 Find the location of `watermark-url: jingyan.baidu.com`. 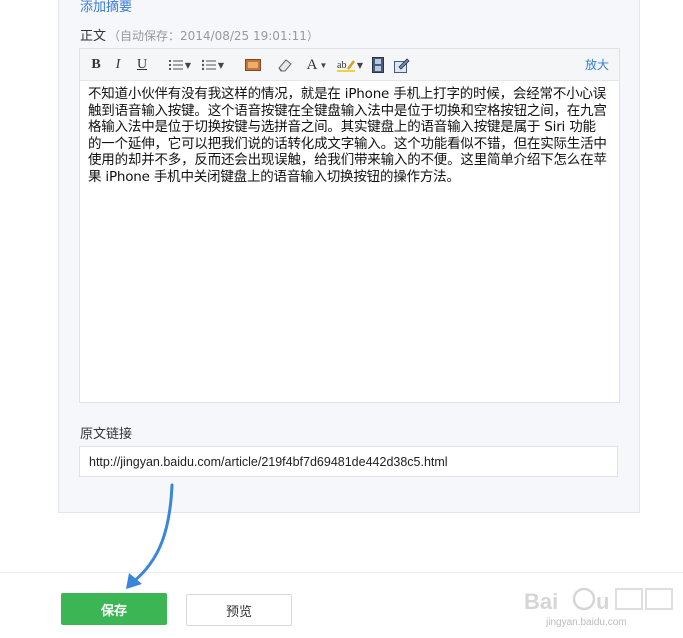

watermark-url: jingyan.baidu.com is located at coordinates (586, 622).